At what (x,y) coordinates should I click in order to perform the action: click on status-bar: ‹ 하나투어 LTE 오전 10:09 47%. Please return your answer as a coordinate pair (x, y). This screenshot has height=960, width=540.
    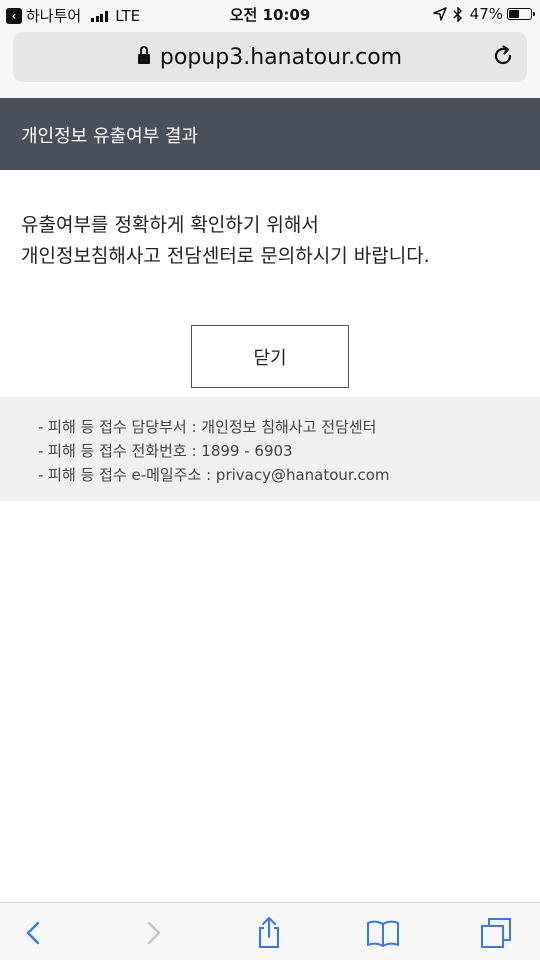
    Looking at the image, I should click on (270, 14).